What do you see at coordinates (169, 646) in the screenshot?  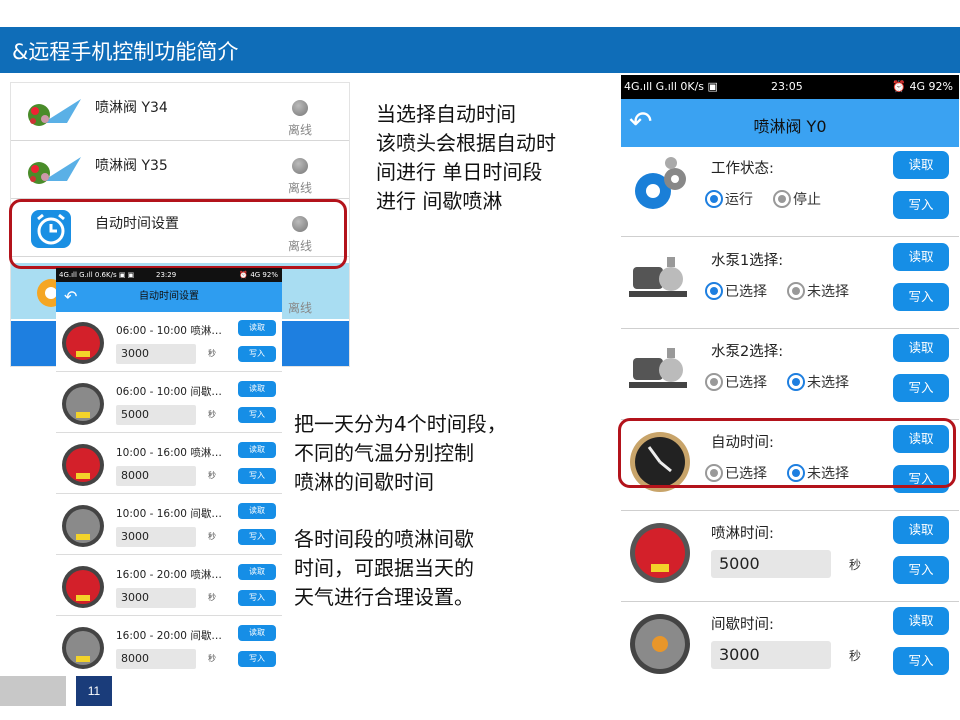 I see `time-period-row: 16:00 - 20:00 间歇… 8000 秒 读取 写入` at bounding box center [169, 646].